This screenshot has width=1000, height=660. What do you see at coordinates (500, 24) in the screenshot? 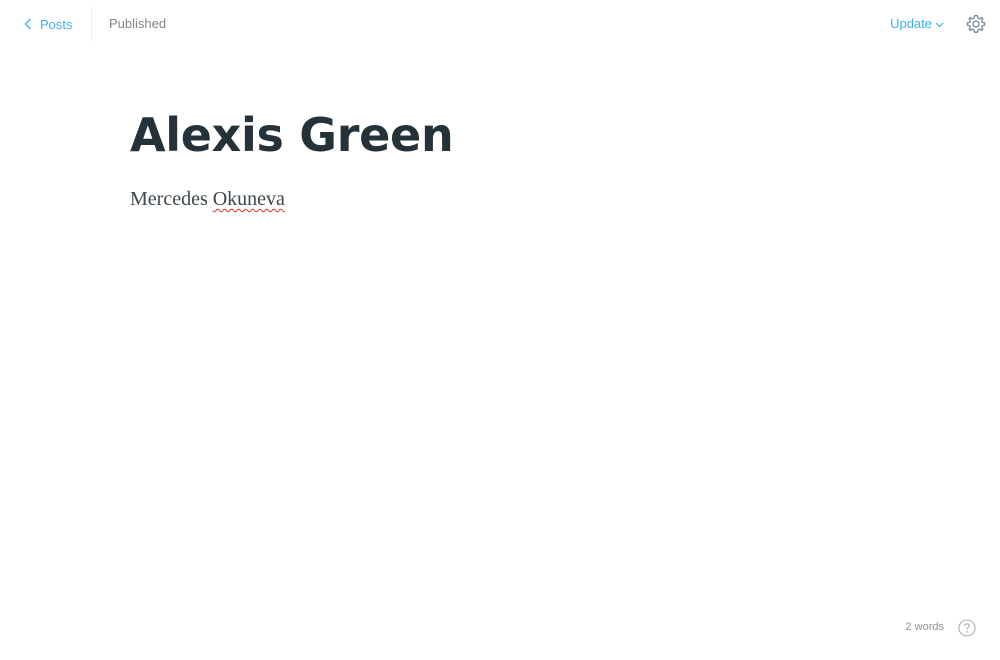
I see `editor-header: Posts Published Update` at bounding box center [500, 24].